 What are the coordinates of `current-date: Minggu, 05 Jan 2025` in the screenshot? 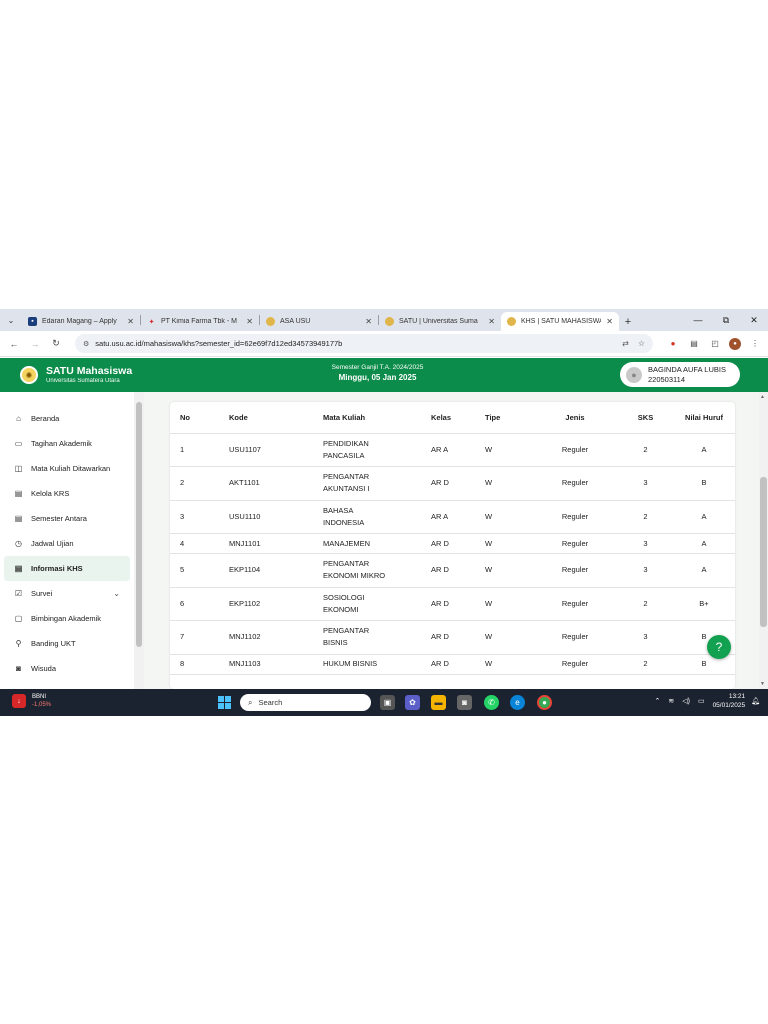 It's located at (377, 377).